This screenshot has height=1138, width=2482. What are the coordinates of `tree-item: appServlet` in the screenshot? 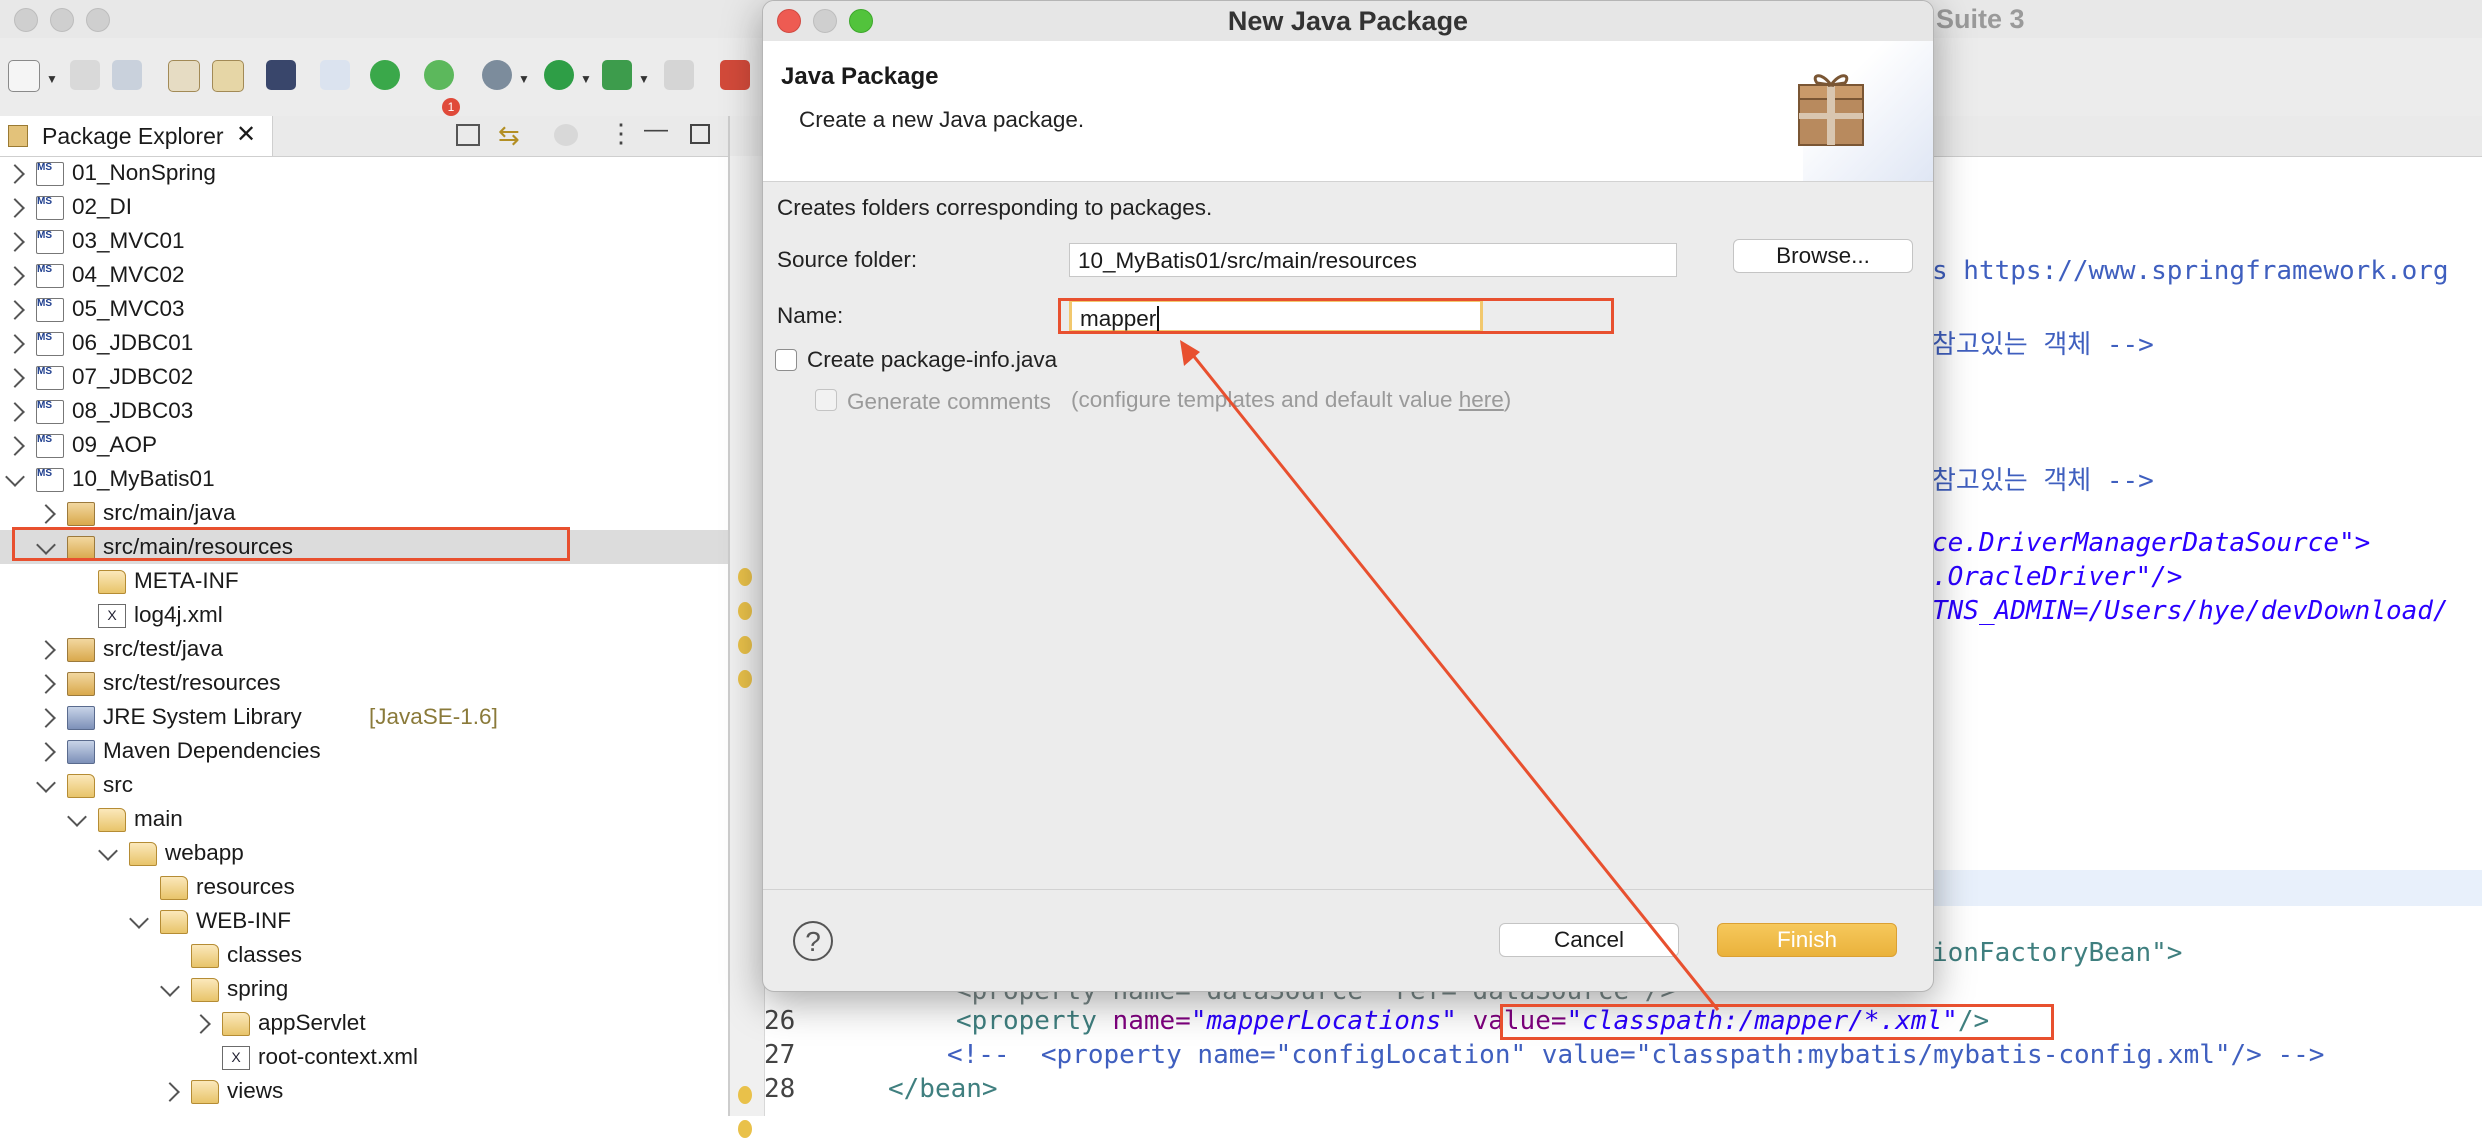 It's located at (364, 1023).